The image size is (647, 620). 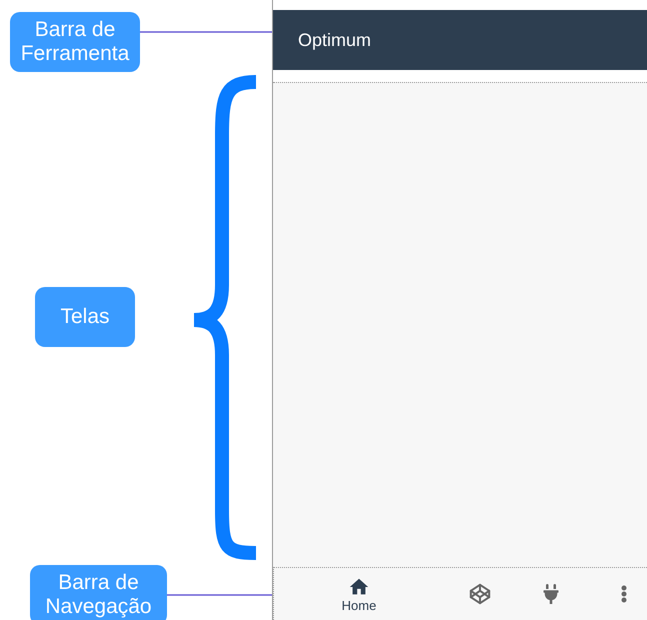 What do you see at coordinates (335, 40) in the screenshot?
I see `app-title: Optimum` at bounding box center [335, 40].